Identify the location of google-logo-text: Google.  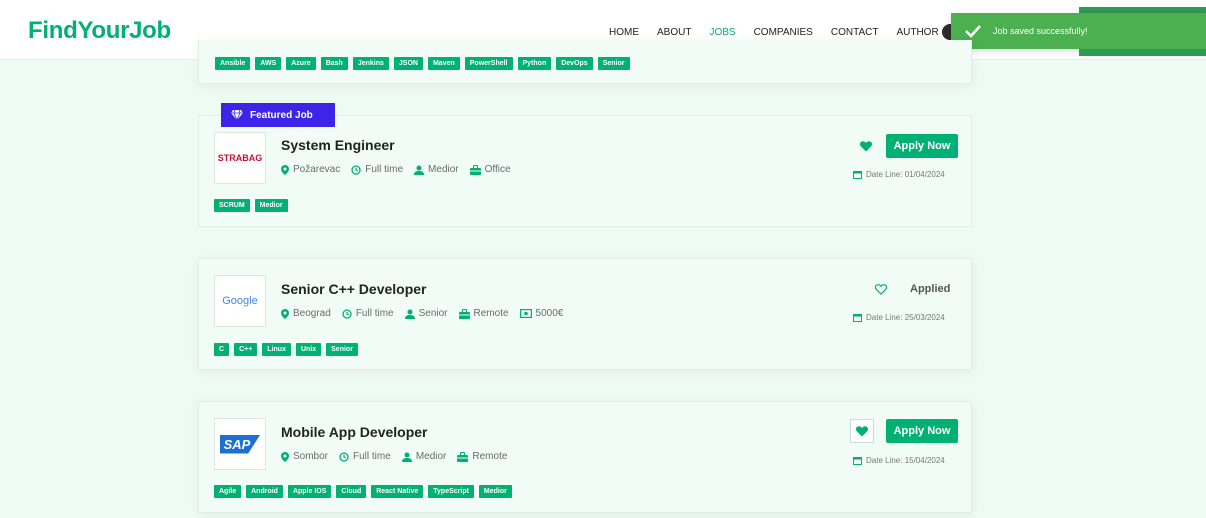
(240, 301).